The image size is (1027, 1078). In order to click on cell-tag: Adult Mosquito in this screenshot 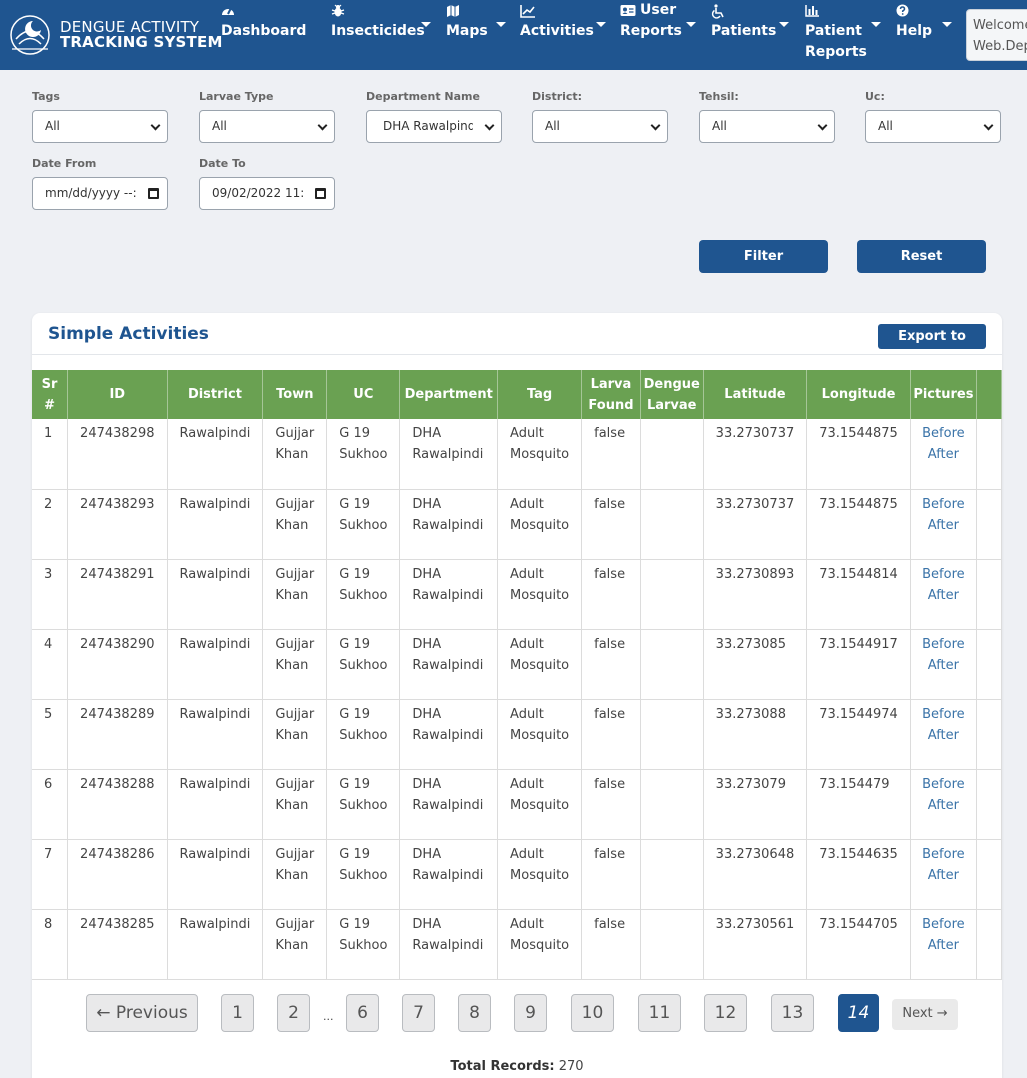, I will do `click(540, 524)`.